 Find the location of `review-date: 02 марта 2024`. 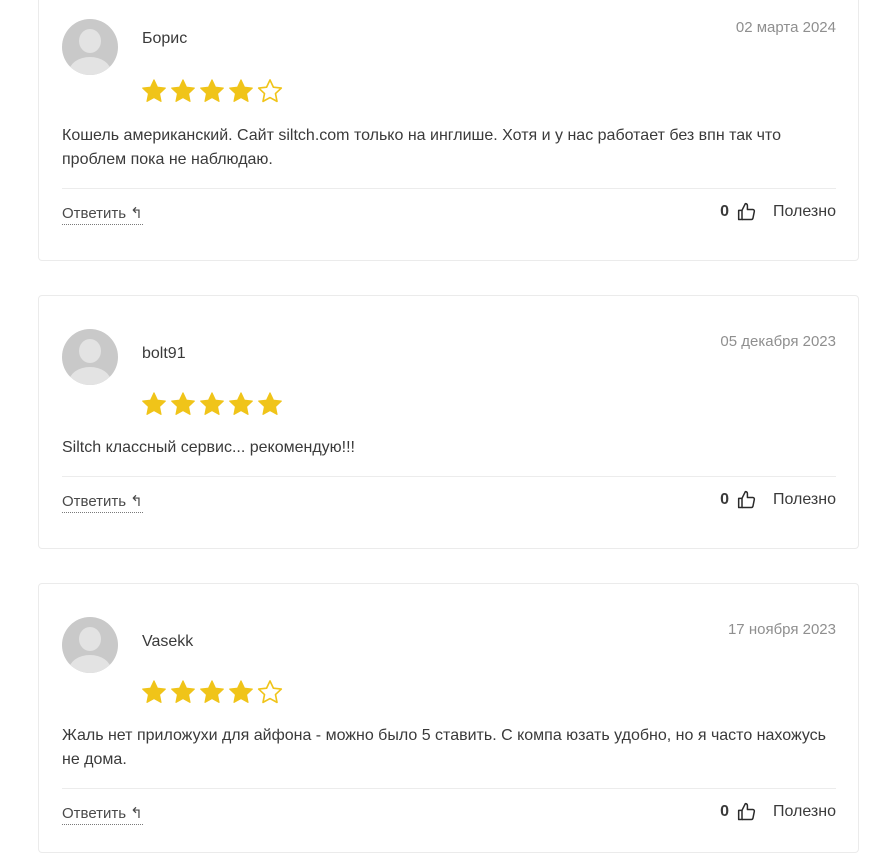

review-date: 02 марта 2024 is located at coordinates (785, 27).